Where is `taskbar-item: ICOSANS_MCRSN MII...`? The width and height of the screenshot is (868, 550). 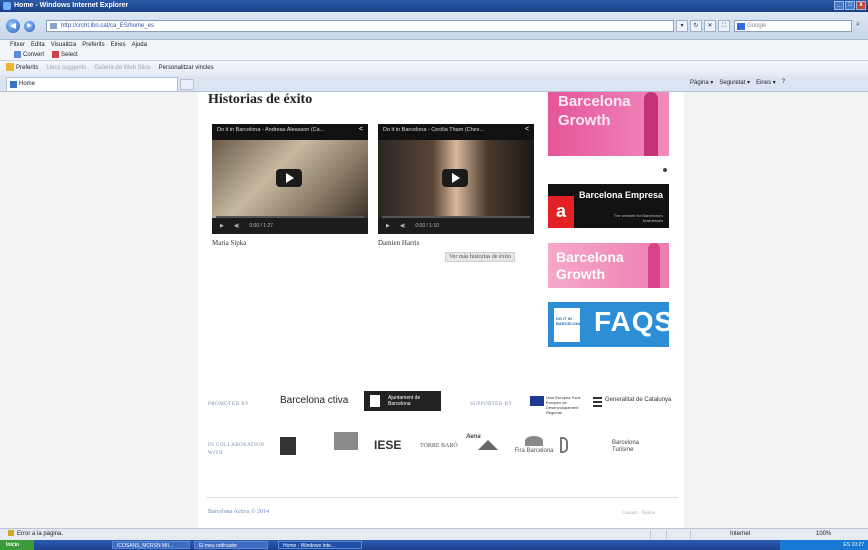
taskbar-item: ICOSANS_MCRSN MII... is located at coordinates (151, 545).